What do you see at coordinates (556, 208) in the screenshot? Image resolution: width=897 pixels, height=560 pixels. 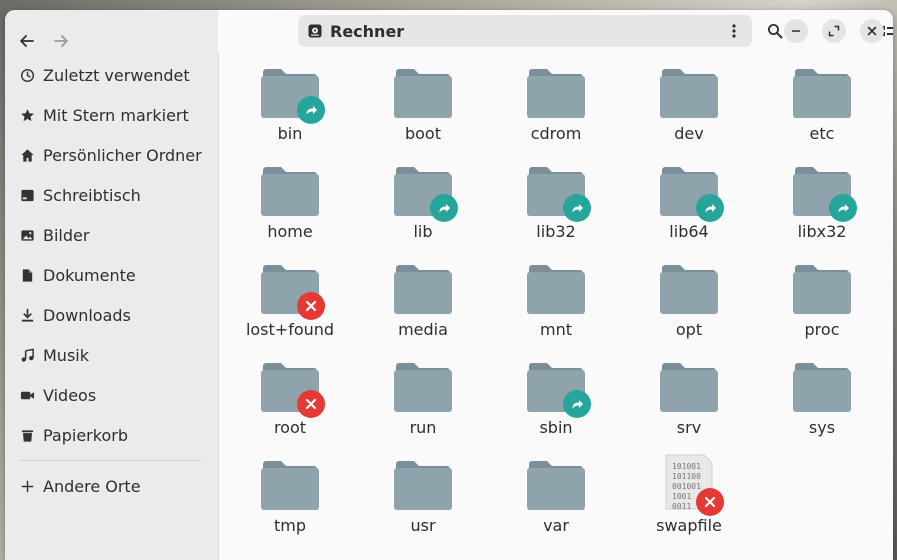 I see `file-item: lib32` at bounding box center [556, 208].